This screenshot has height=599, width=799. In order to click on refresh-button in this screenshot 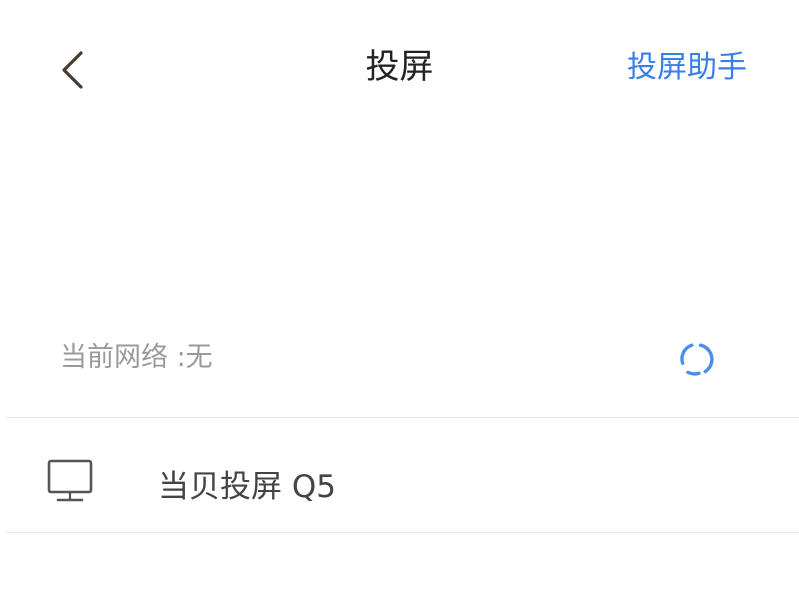, I will do `click(696, 359)`.